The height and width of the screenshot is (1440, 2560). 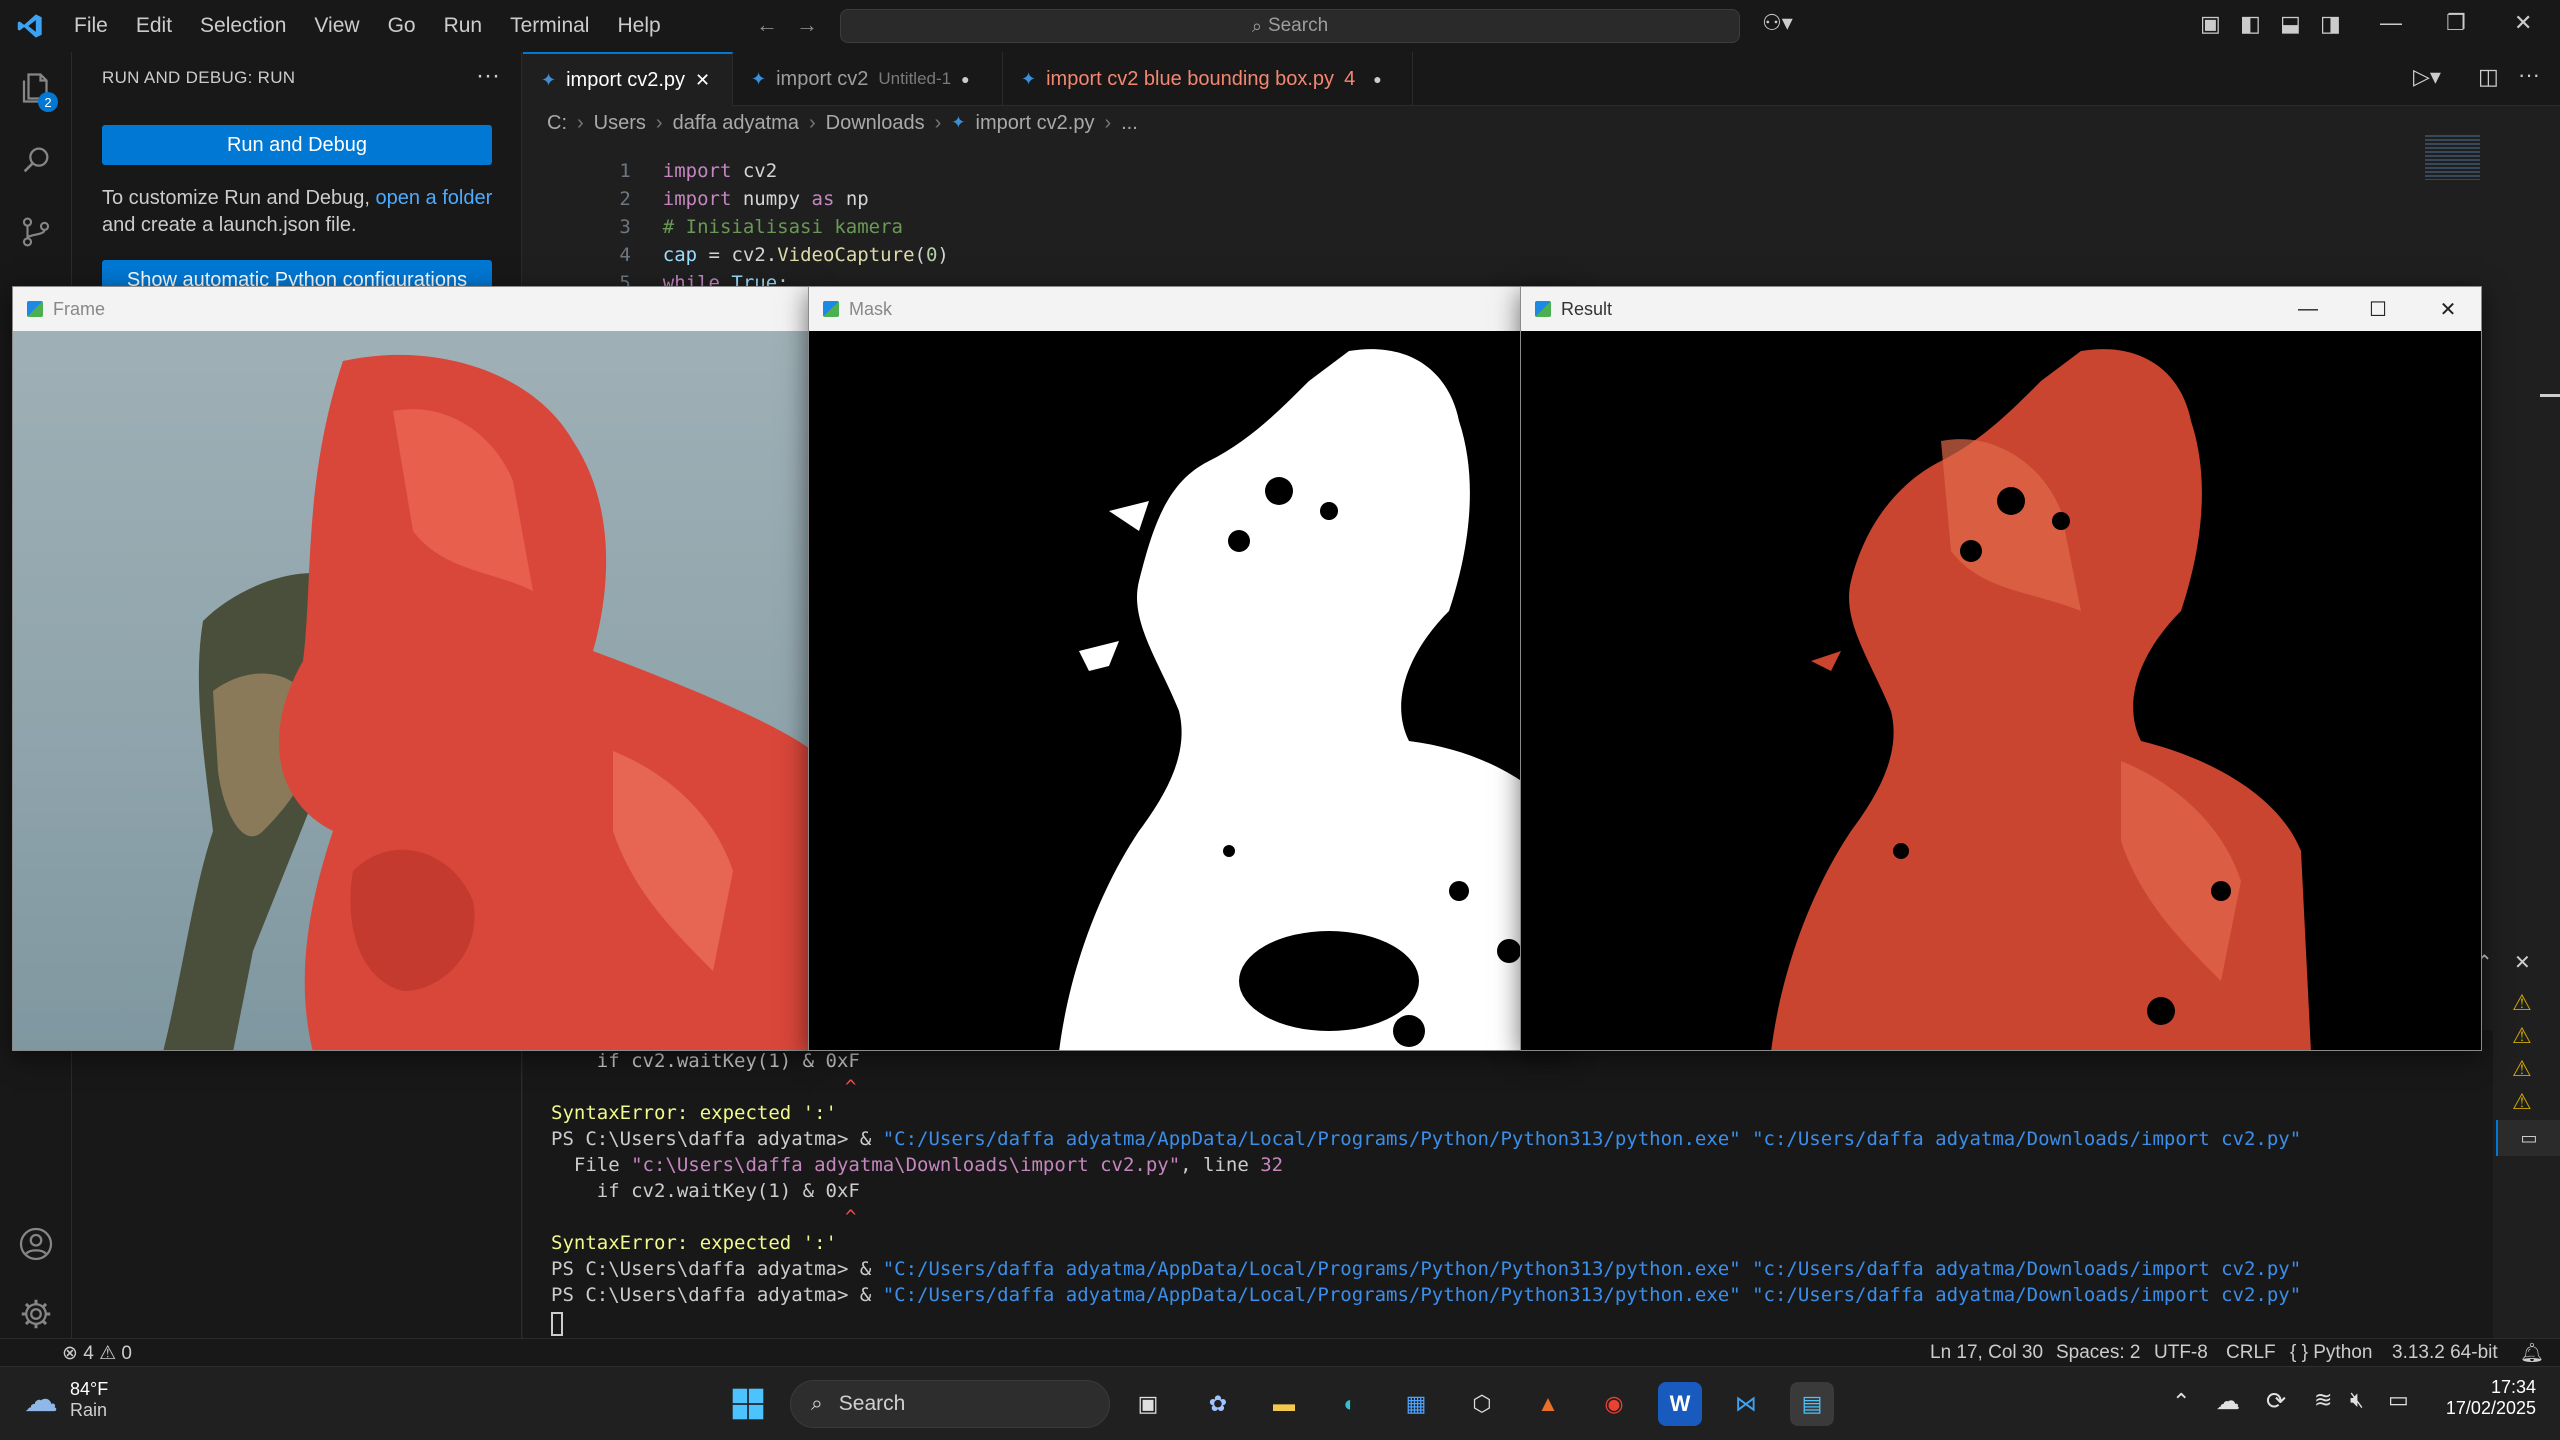 I want to click on menu-edit: Edit, so click(x=154, y=26).